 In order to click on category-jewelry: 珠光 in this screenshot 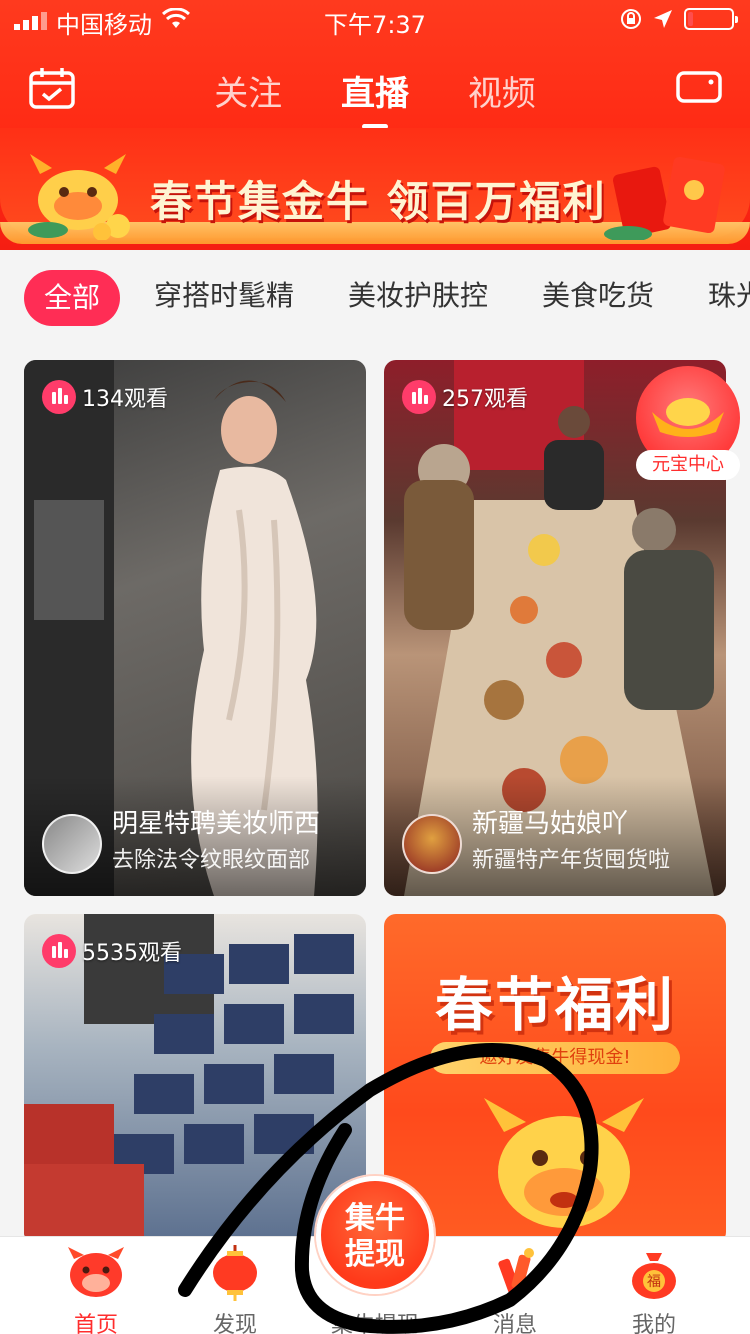, I will do `click(729, 294)`.